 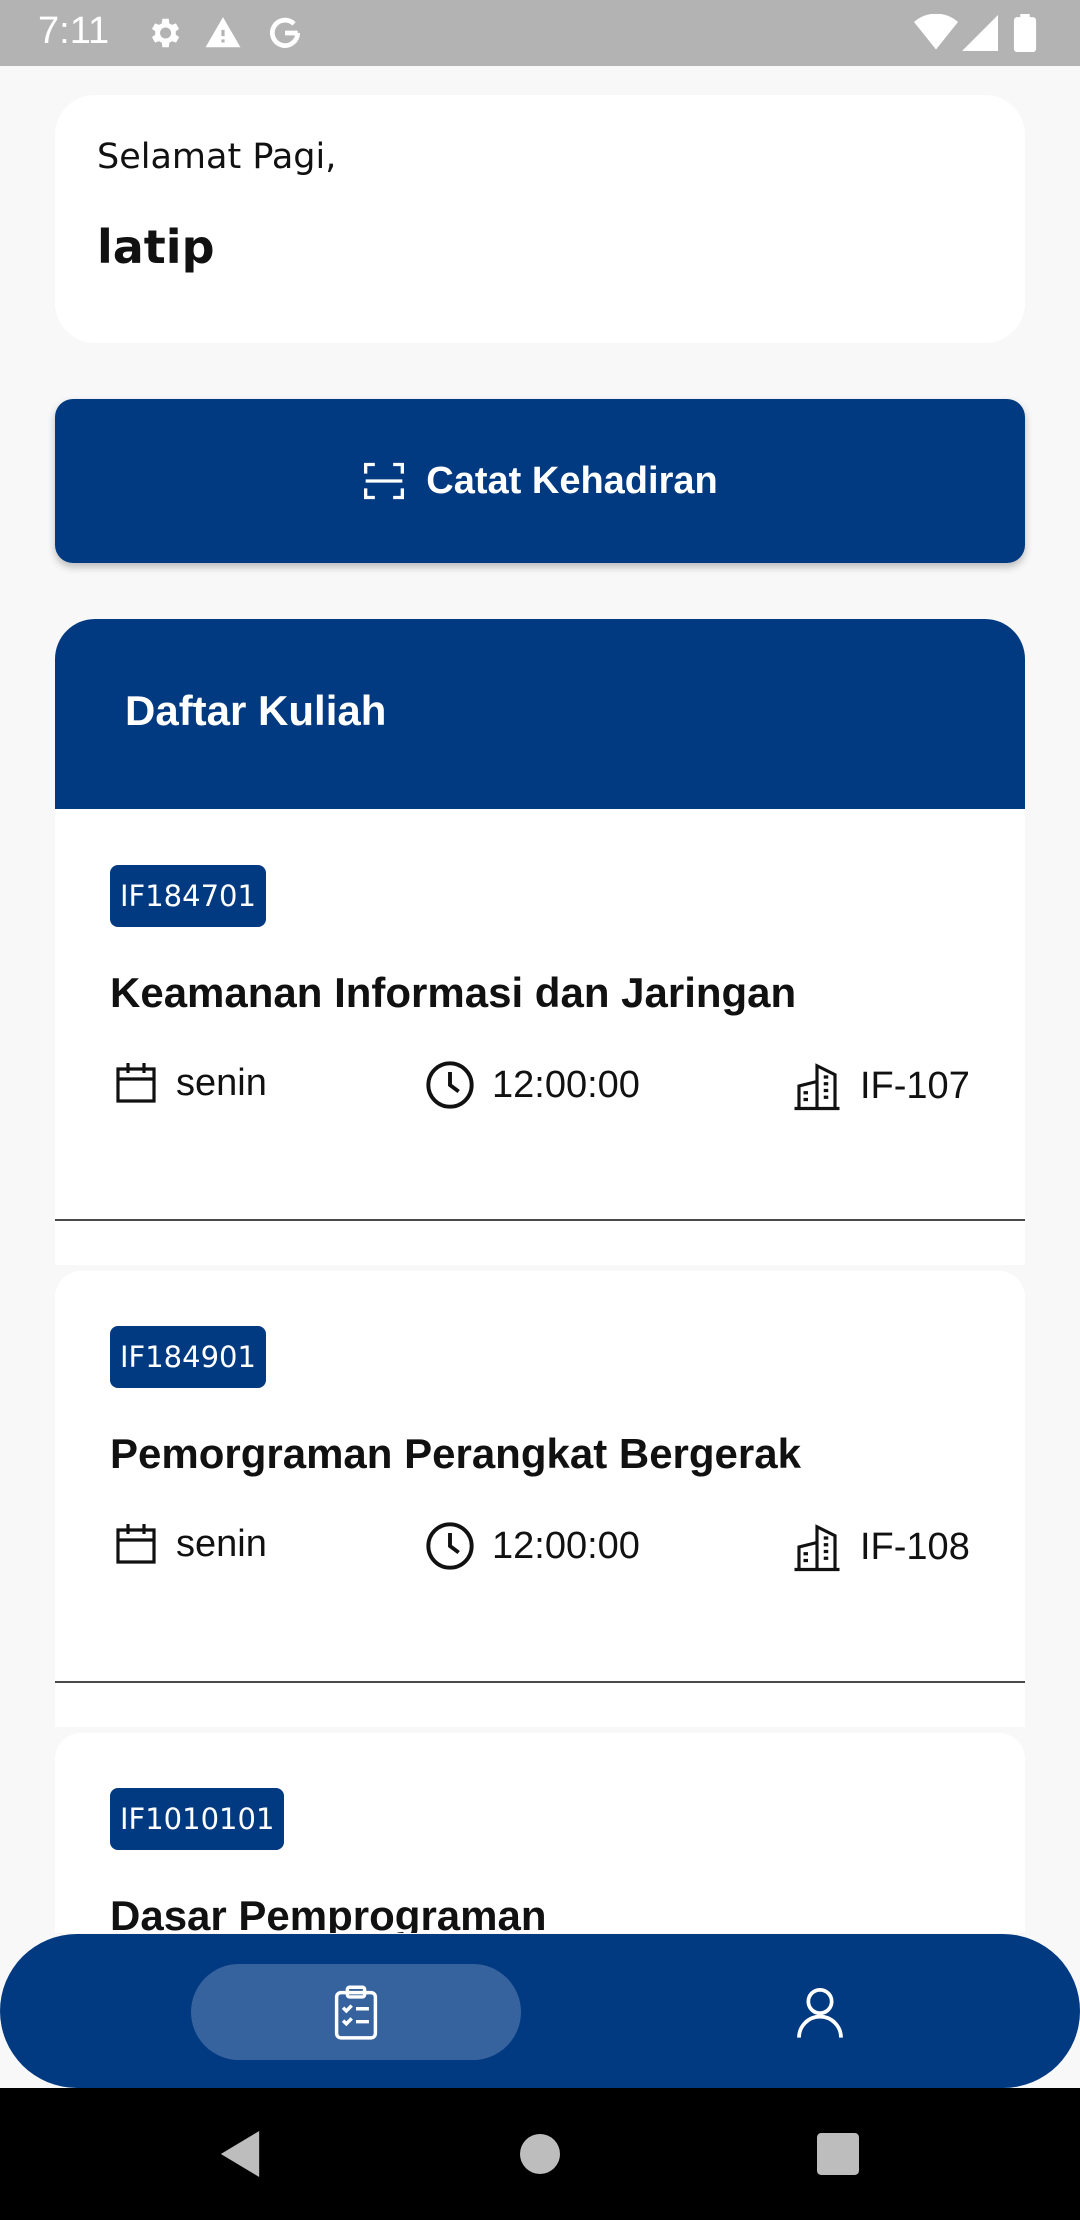 I want to click on system-navigation-bar, so click(x=540, y=2154).